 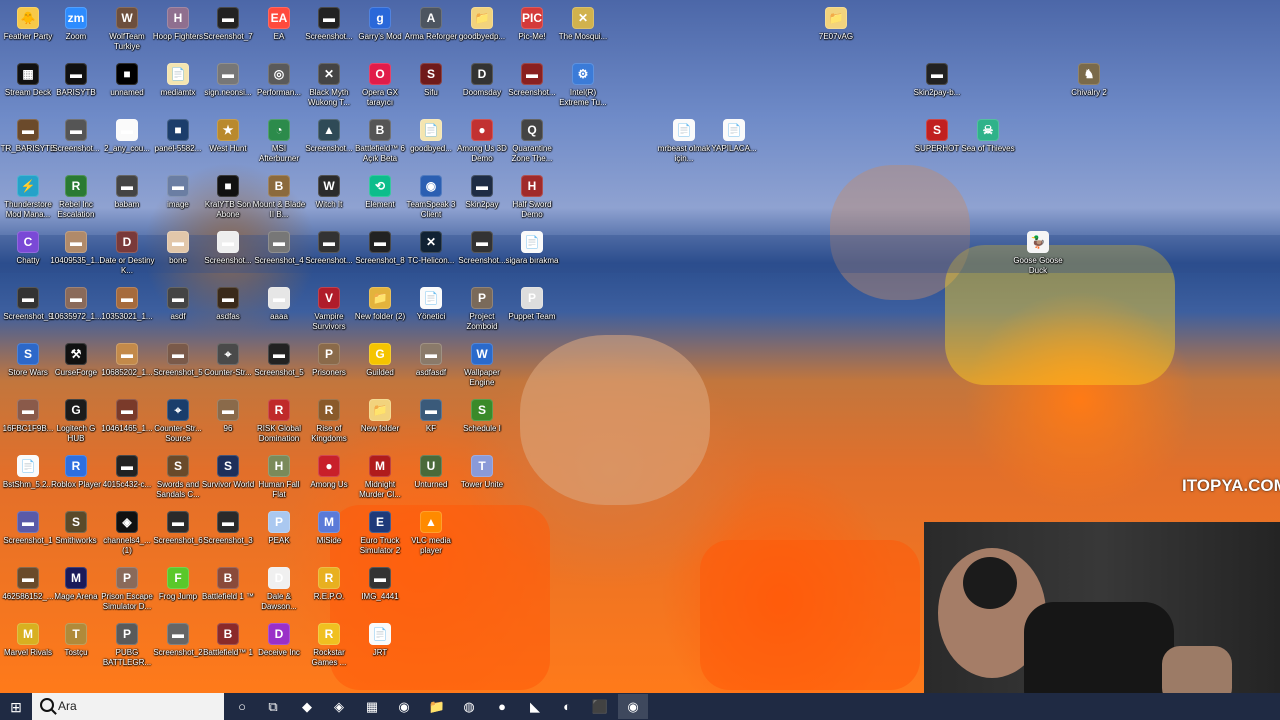 I want to click on desktop-icon: ★ West Hunt, so click(x=228, y=143).